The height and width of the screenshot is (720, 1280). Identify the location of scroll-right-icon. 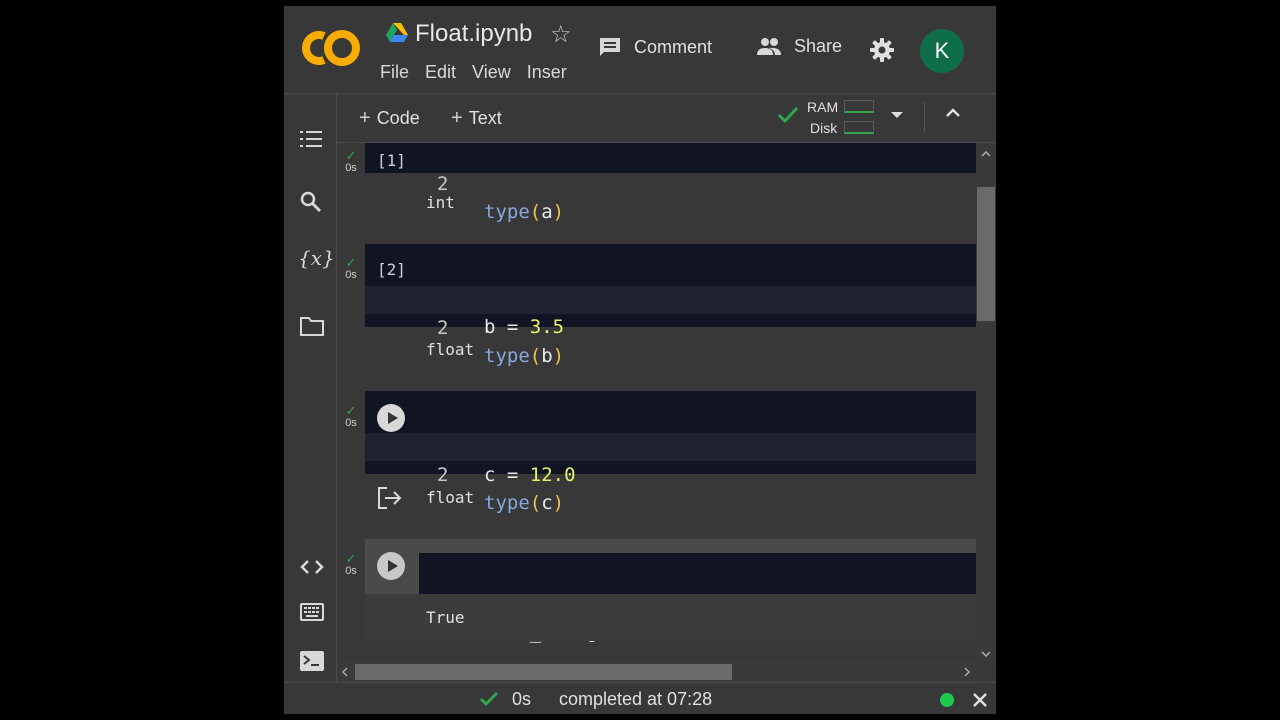
(967, 672).